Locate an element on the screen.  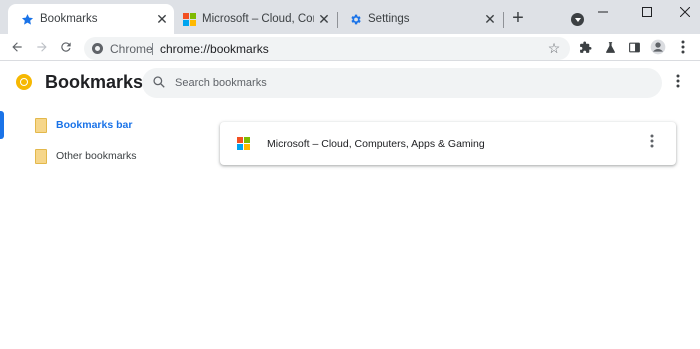
url-text: chrome://bookmarks is located at coordinates (214, 49).